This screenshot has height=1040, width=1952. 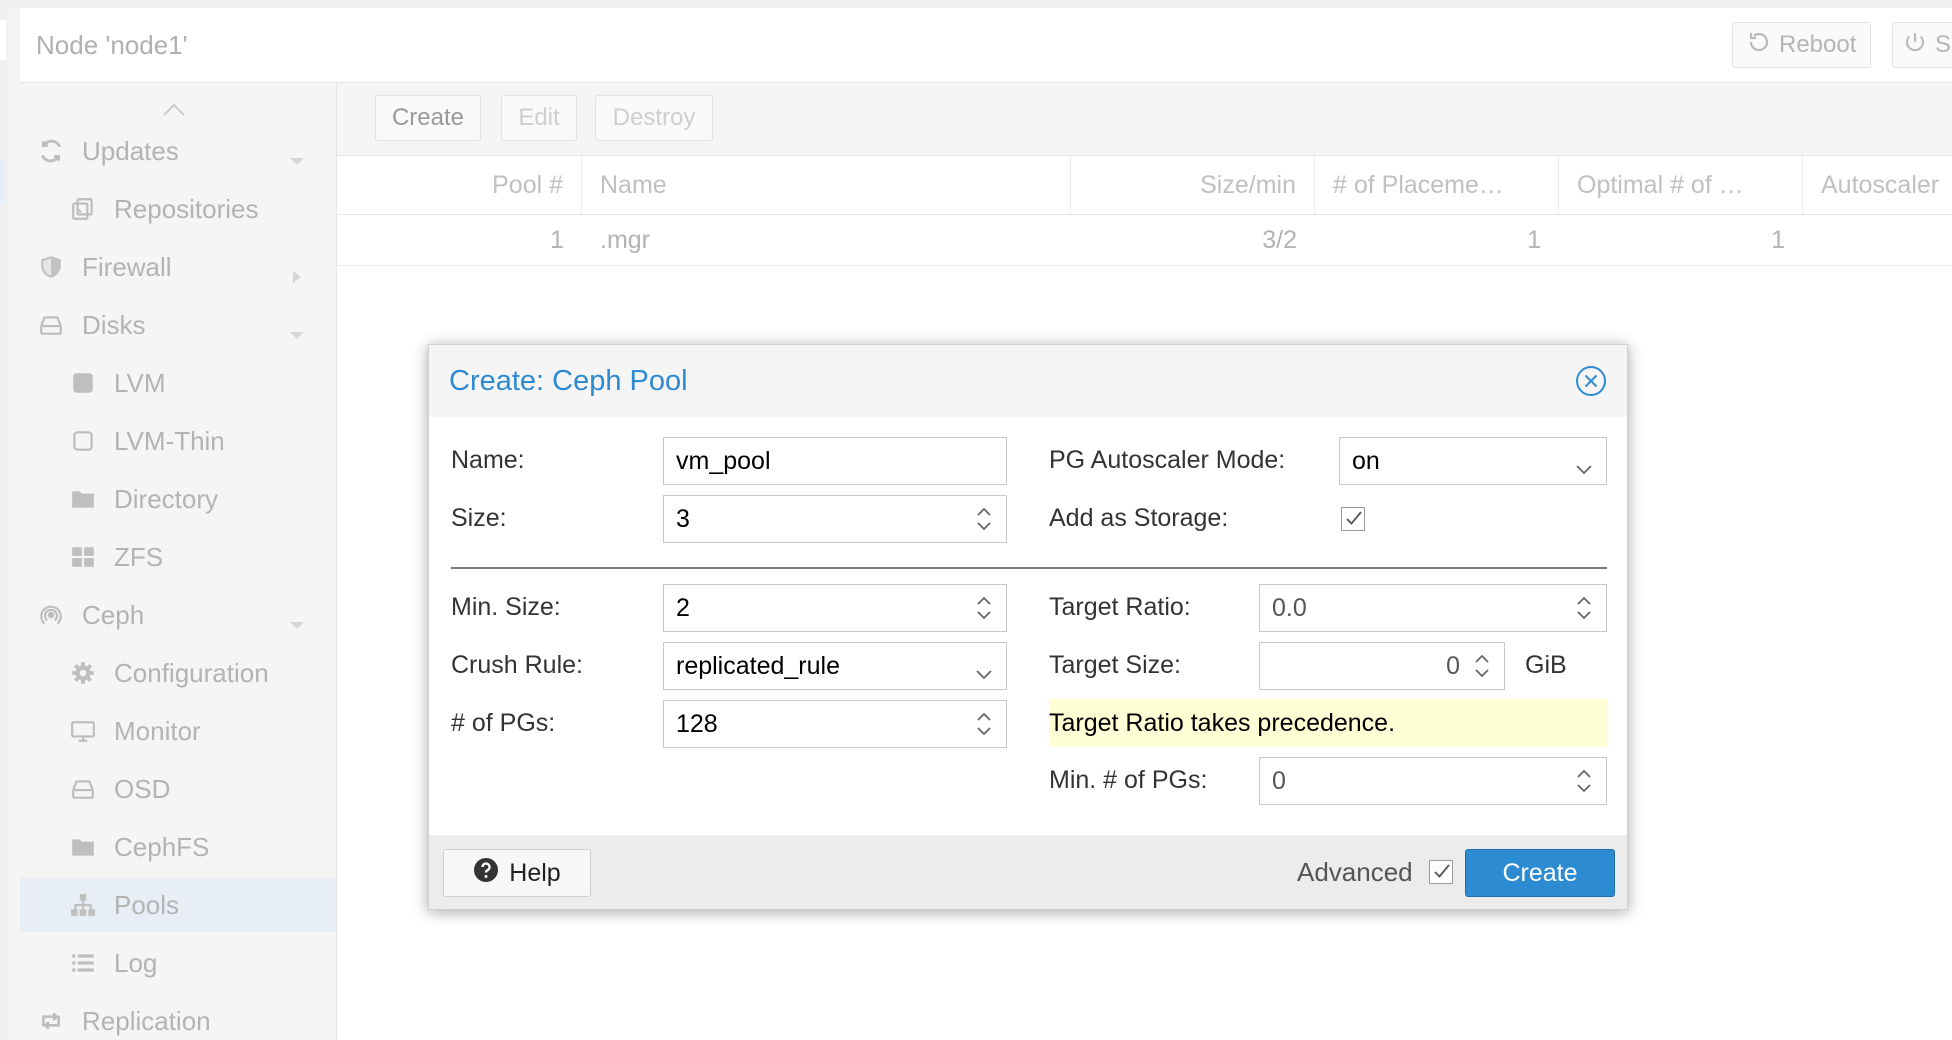 What do you see at coordinates (835, 724) in the screenshot?
I see `pgs-spinner: 128` at bounding box center [835, 724].